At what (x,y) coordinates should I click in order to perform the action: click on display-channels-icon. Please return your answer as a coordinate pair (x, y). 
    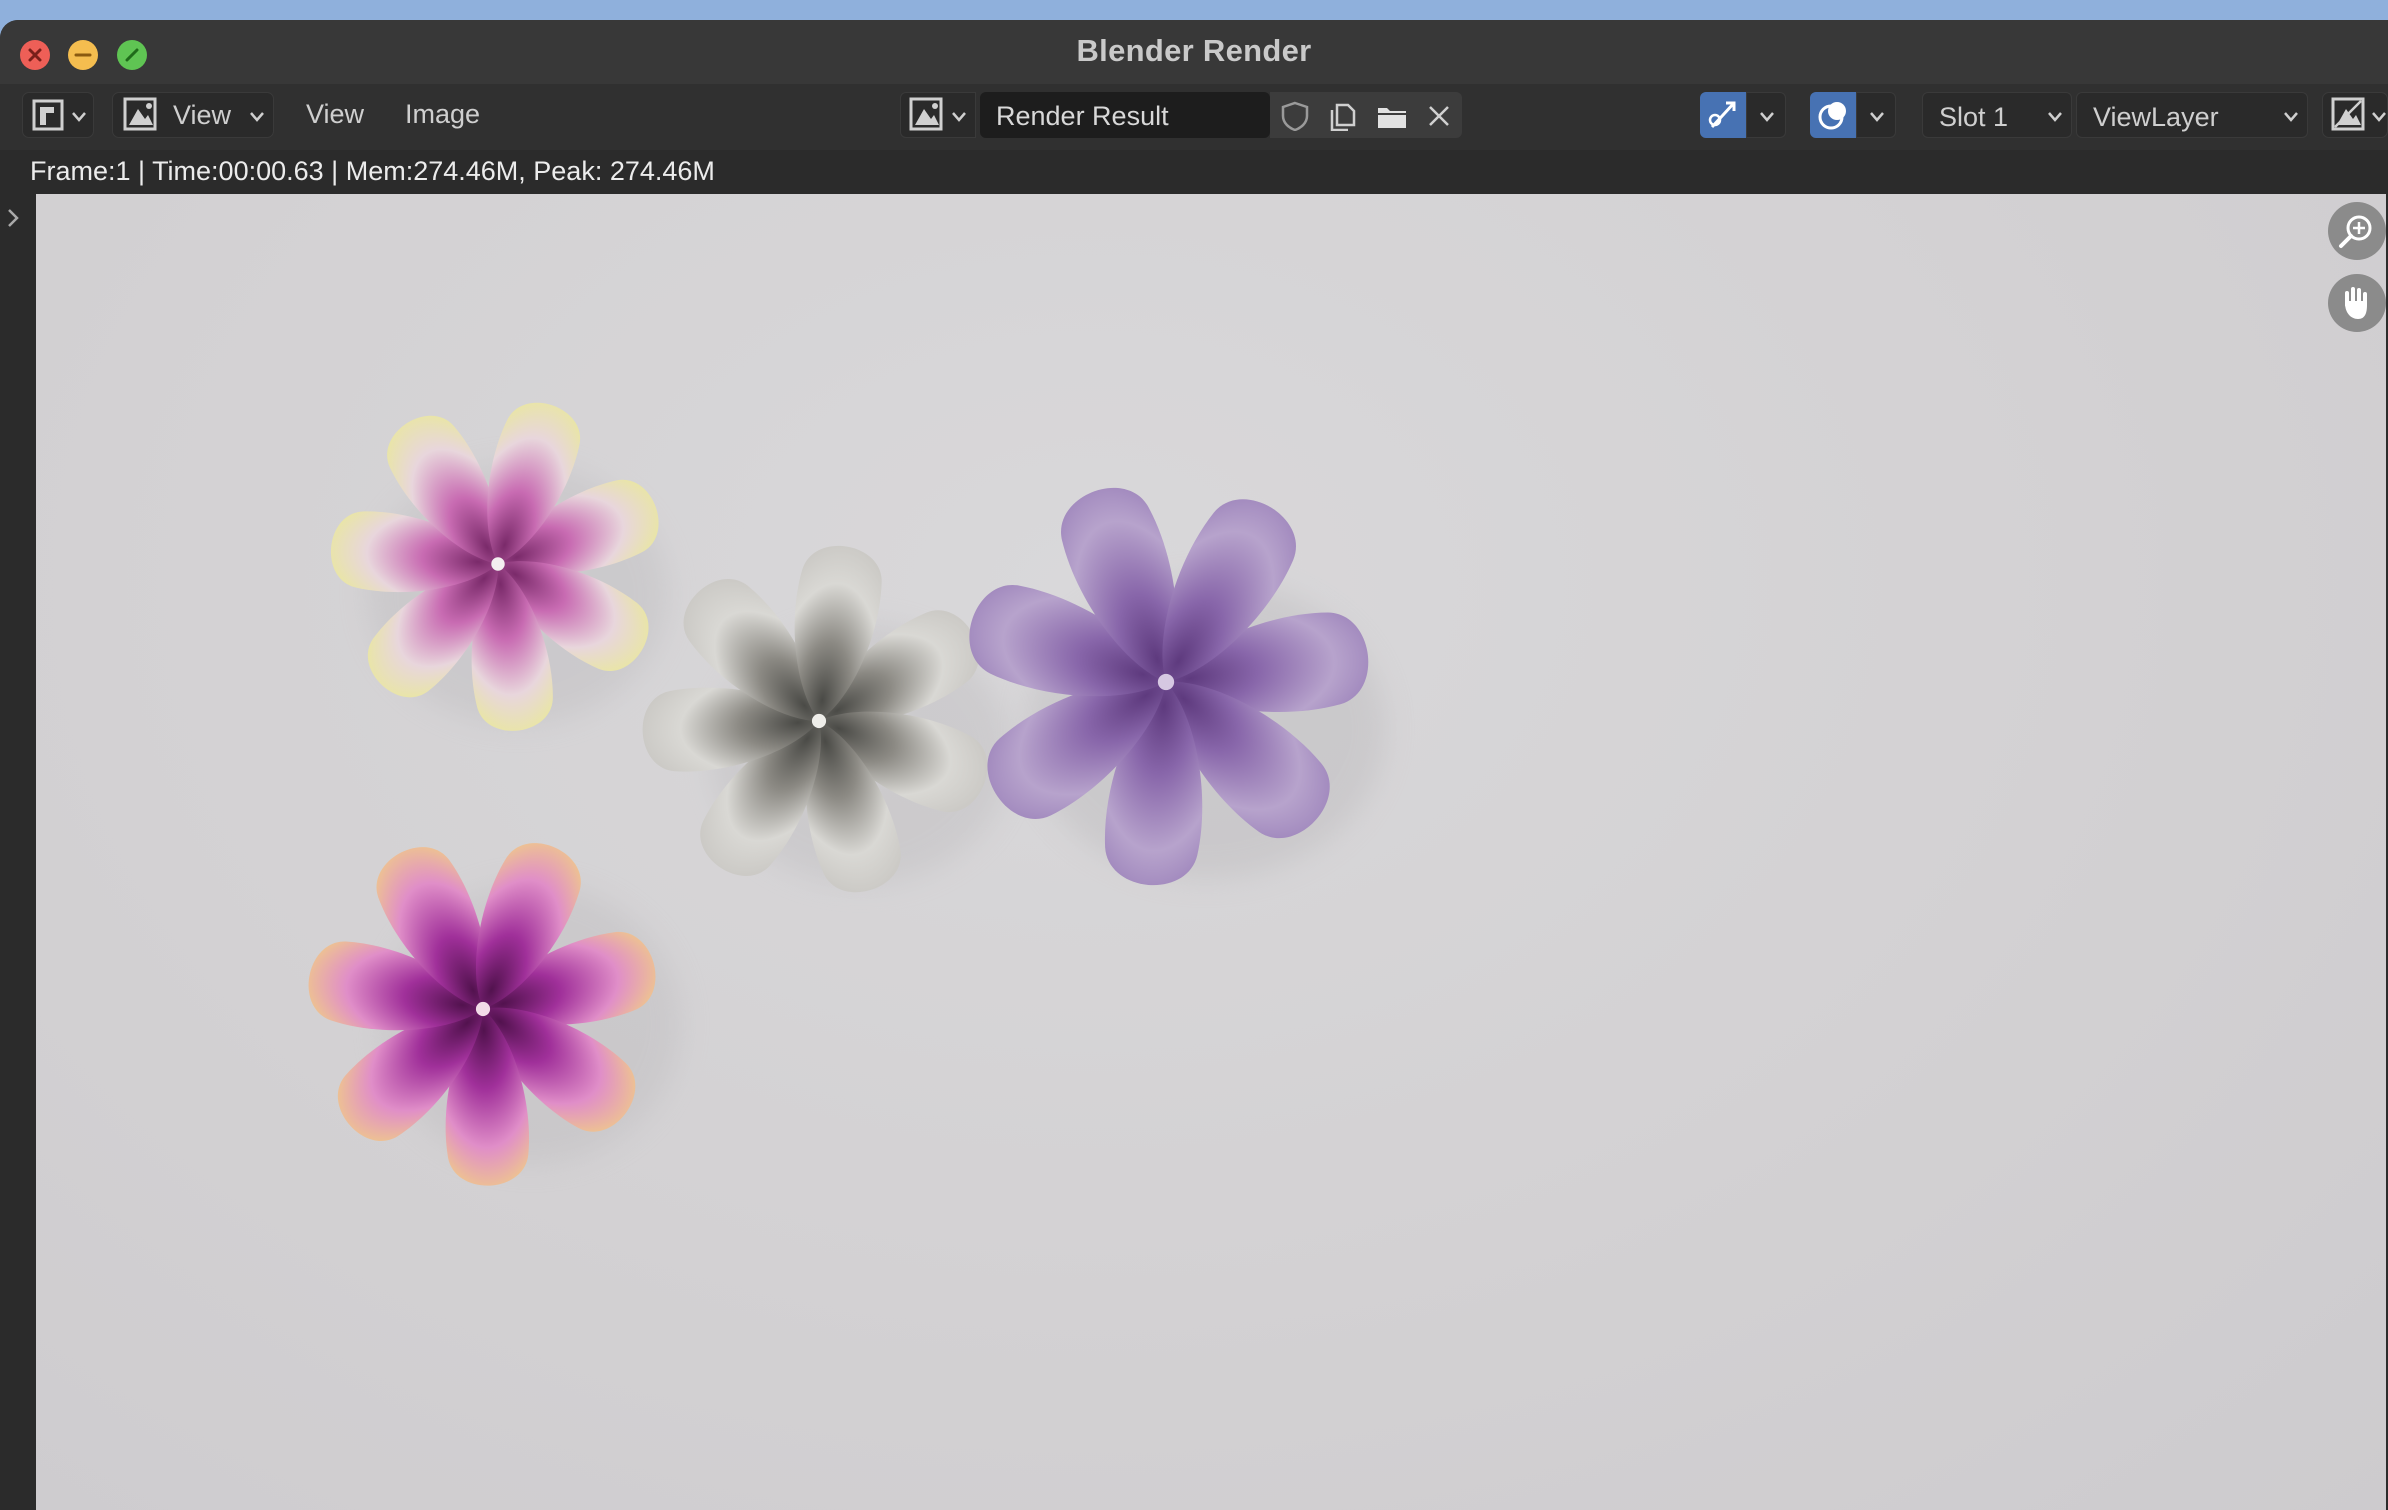
    Looking at the image, I should click on (2348, 114).